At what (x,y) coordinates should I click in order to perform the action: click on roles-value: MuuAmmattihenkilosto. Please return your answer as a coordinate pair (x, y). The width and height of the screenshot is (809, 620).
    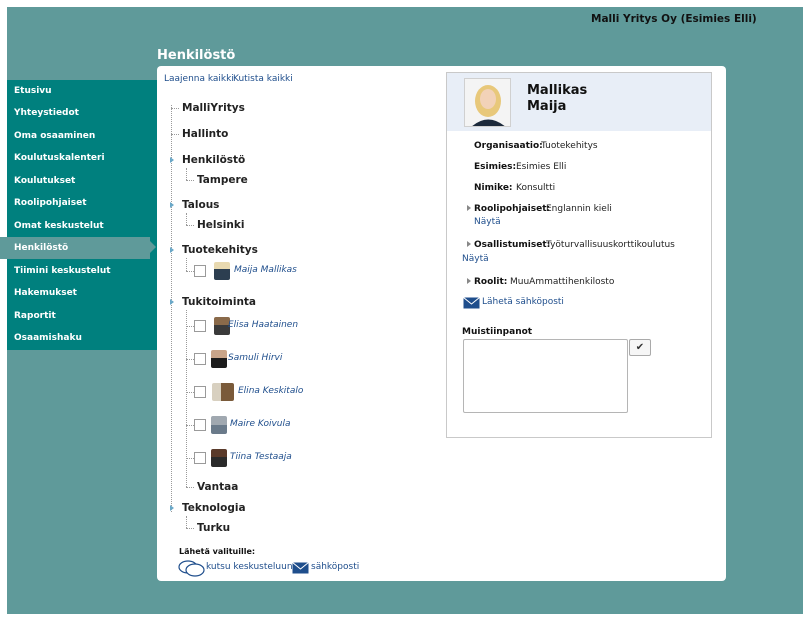
    Looking at the image, I should click on (562, 282).